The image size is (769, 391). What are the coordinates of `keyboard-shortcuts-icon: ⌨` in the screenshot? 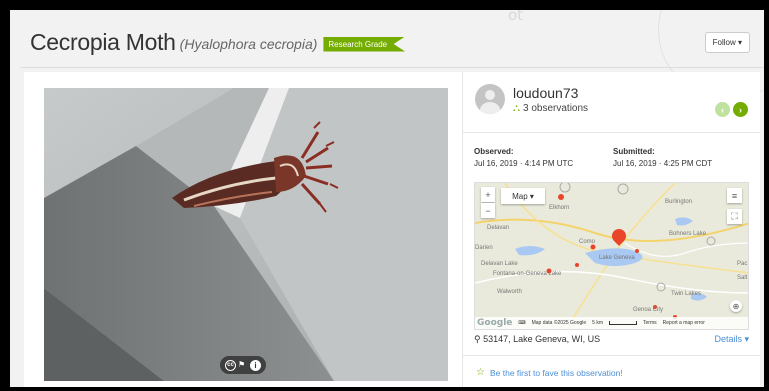 It's located at (521, 323).